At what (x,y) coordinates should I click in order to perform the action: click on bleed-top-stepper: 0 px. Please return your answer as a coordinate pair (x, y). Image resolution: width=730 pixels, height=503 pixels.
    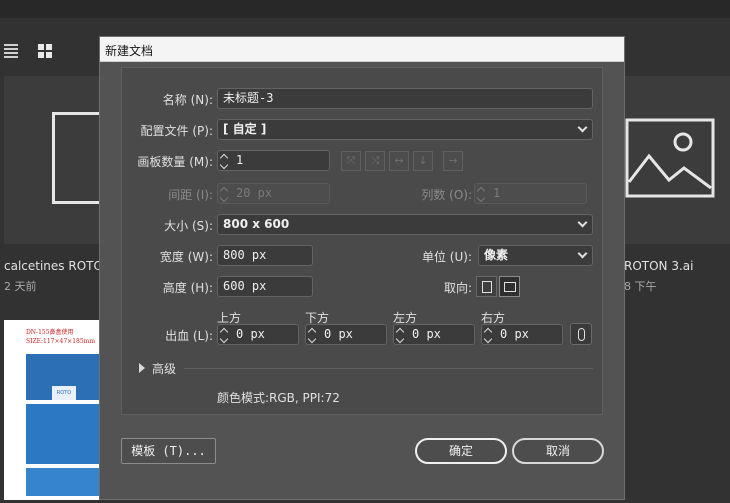
    Looking at the image, I should click on (258, 334).